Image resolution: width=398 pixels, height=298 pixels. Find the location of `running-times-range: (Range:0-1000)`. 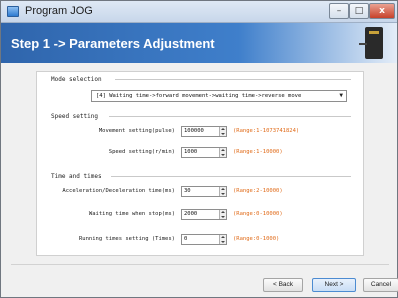

running-times-range: (Range:0-1000) is located at coordinates (256, 239).